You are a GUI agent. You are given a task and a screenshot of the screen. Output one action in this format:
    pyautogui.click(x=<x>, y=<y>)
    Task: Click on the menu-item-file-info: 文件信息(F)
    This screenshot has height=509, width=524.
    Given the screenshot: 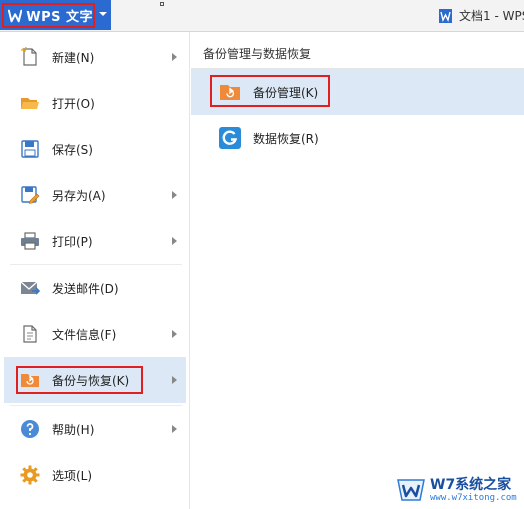 What is the action you would take?
    pyautogui.click(x=95, y=334)
    